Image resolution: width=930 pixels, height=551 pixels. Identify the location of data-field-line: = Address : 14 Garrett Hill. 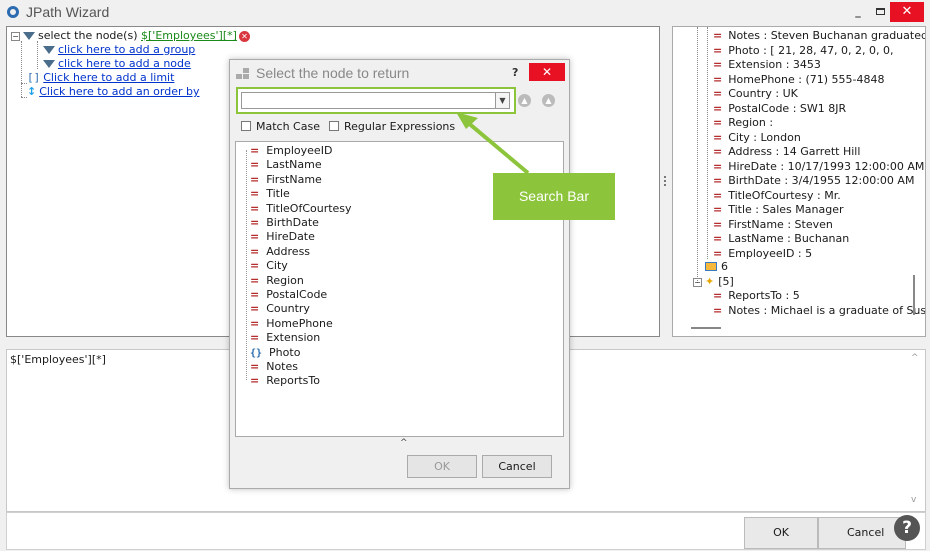
(786, 151).